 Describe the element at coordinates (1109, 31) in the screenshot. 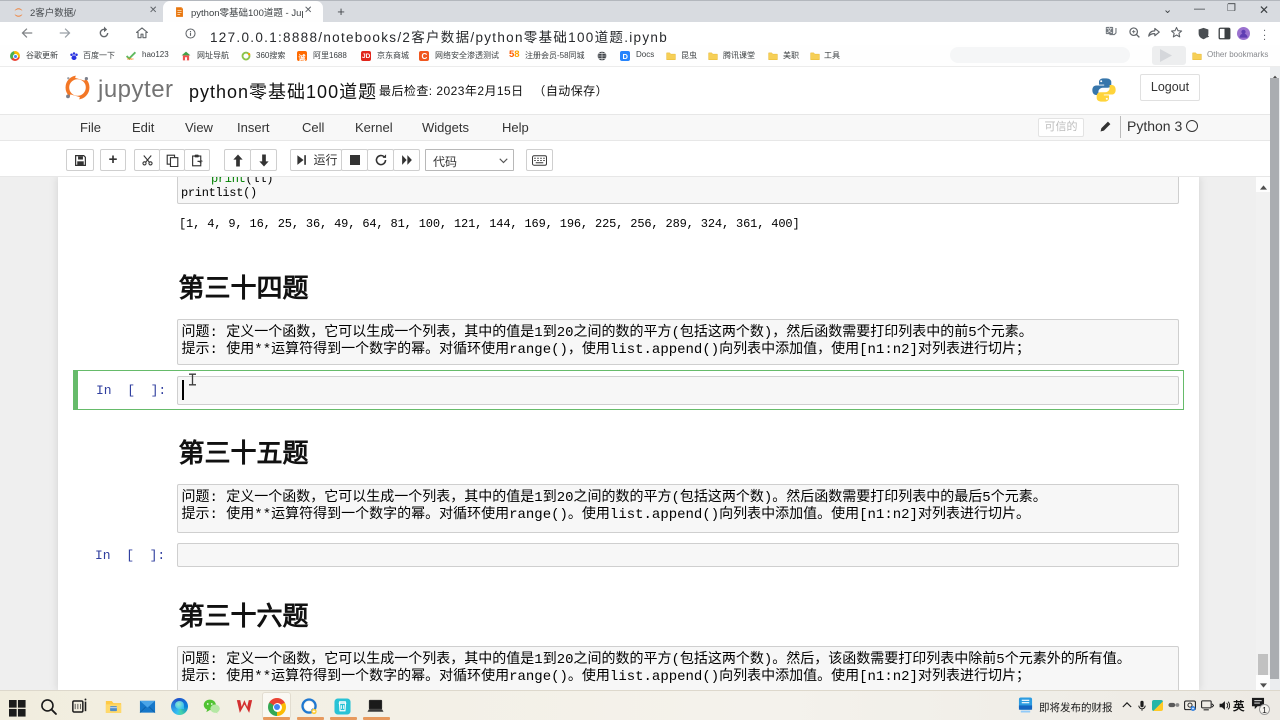

I see `svg-text: 文` at that location.